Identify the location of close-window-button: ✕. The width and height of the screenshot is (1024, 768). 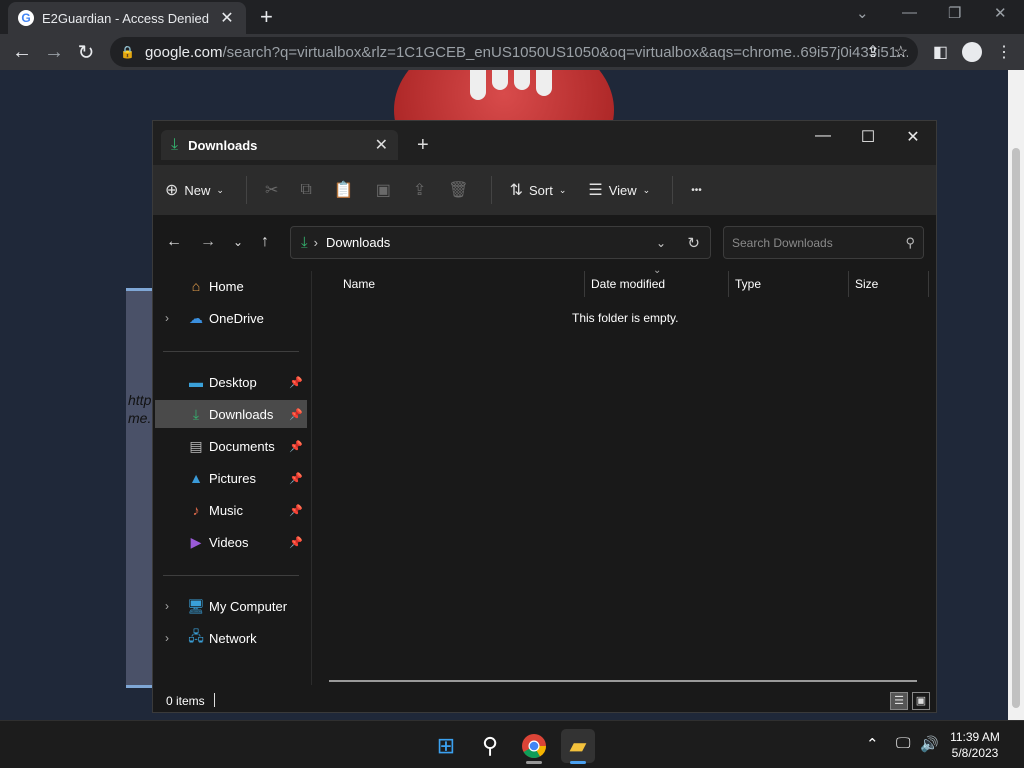
(1000, 13).